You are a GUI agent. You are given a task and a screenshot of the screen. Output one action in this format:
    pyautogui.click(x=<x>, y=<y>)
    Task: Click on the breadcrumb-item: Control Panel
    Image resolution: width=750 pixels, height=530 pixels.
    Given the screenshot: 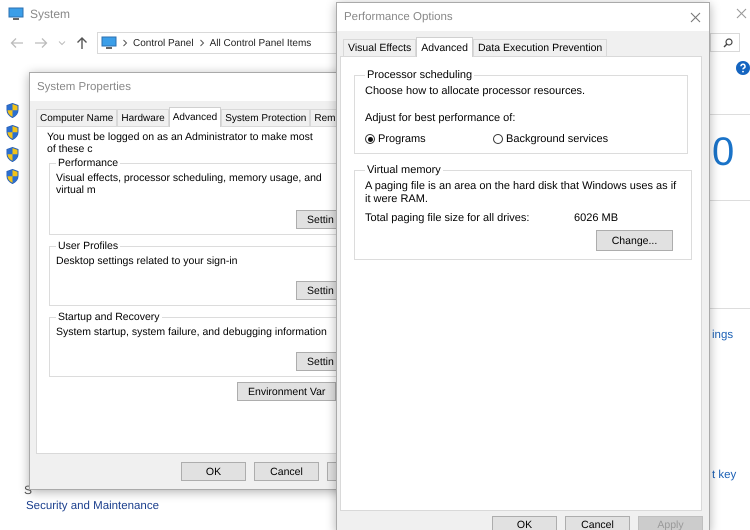 What is the action you would take?
    pyautogui.click(x=163, y=43)
    